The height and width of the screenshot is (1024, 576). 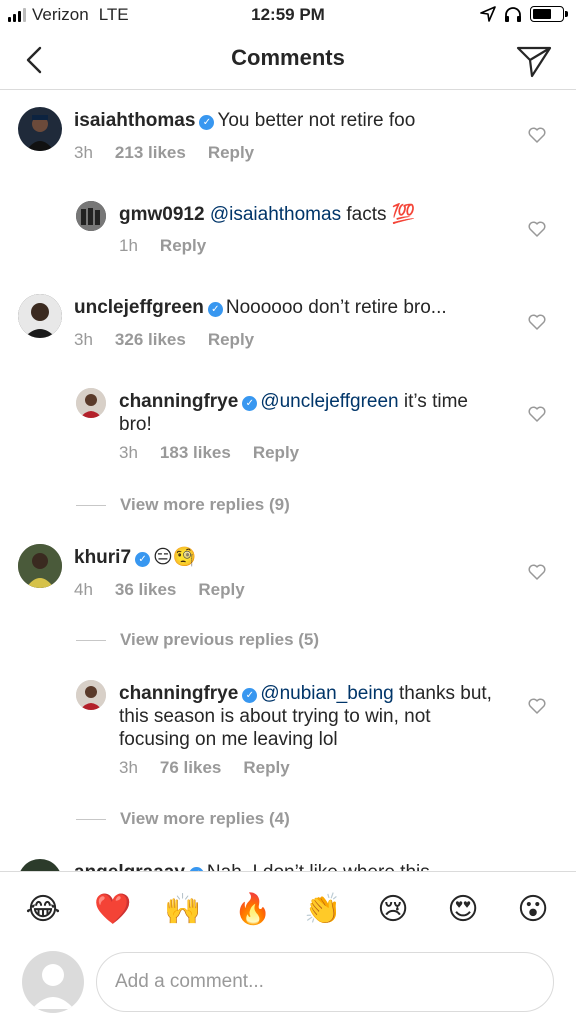 I want to click on emoji-raised-hands-icon: 🙌, so click(x=183, y=909).